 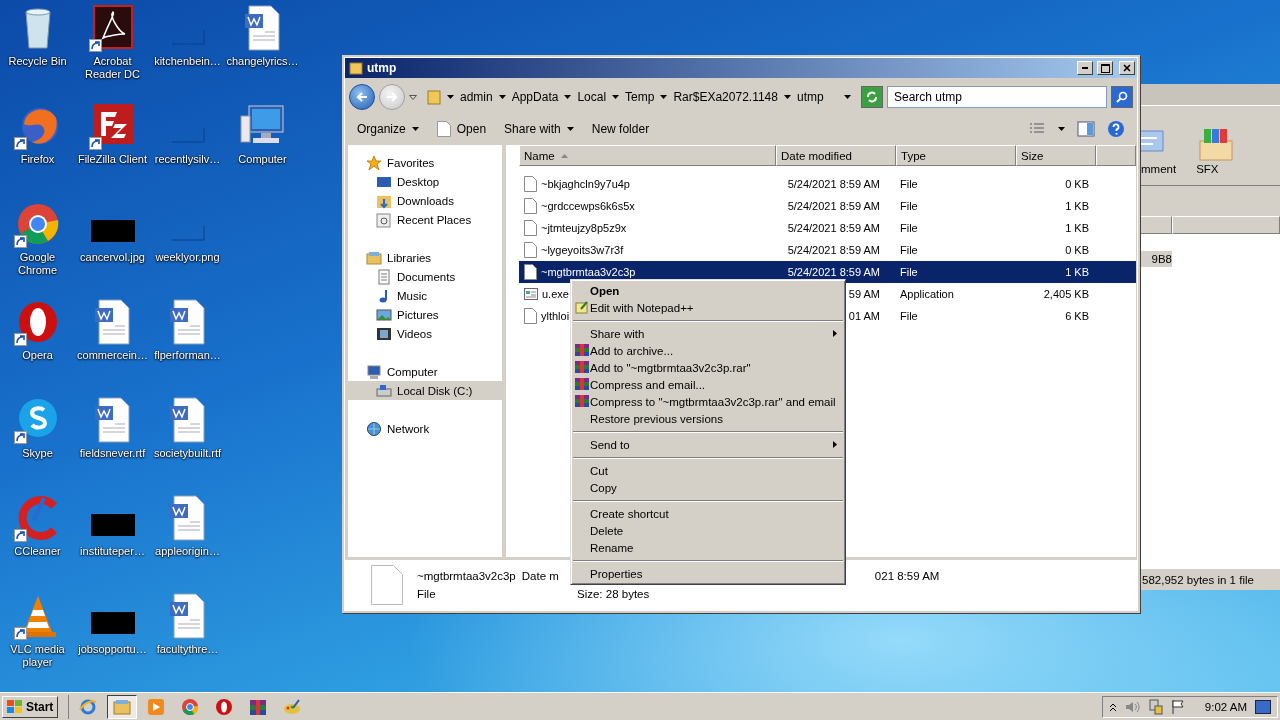 What do you see at coordinates (1156, 225) in the screenshot?
I see `column-header` at bounding box center [1156, 225].